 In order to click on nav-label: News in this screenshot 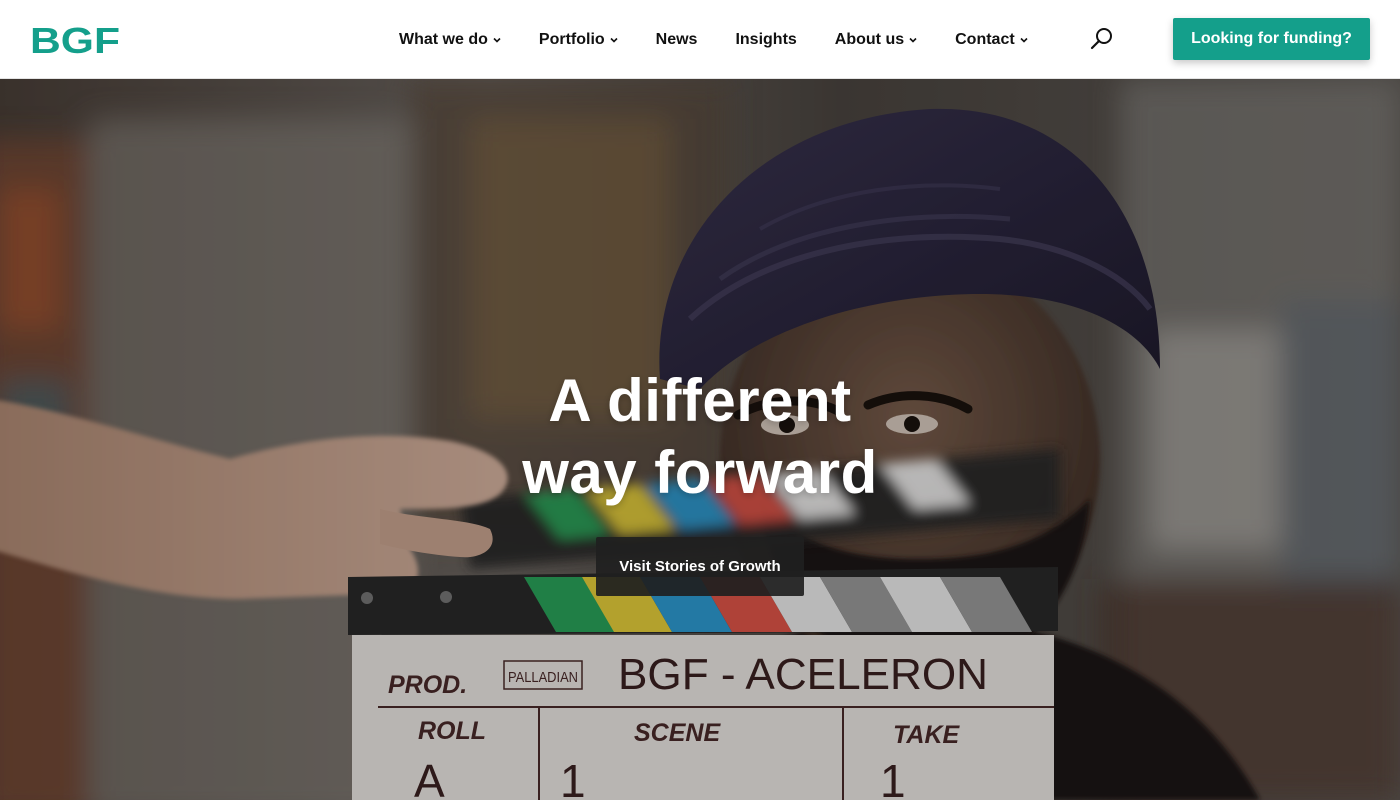, I will do `click(676, 39)`.